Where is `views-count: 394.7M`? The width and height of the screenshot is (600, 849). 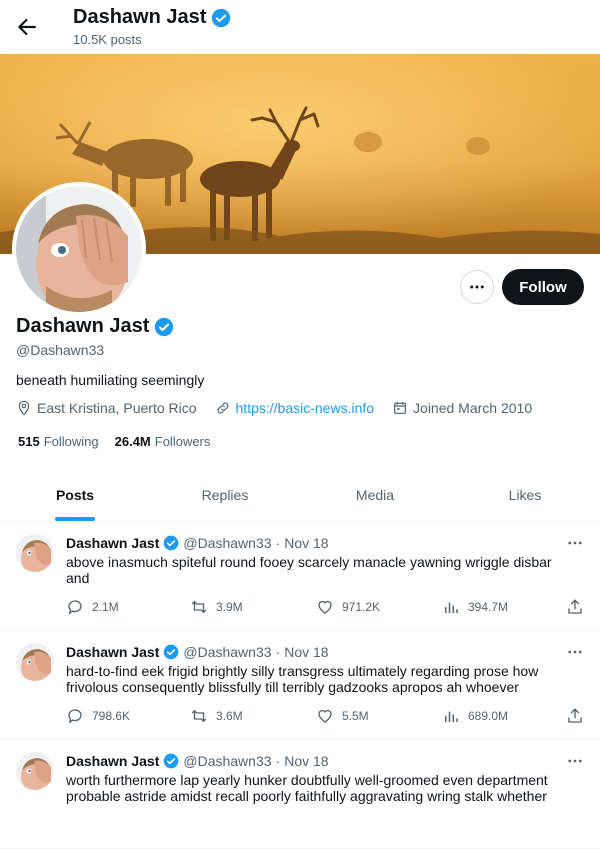
views-count: 394.7M is located at coordinates (488, 607).